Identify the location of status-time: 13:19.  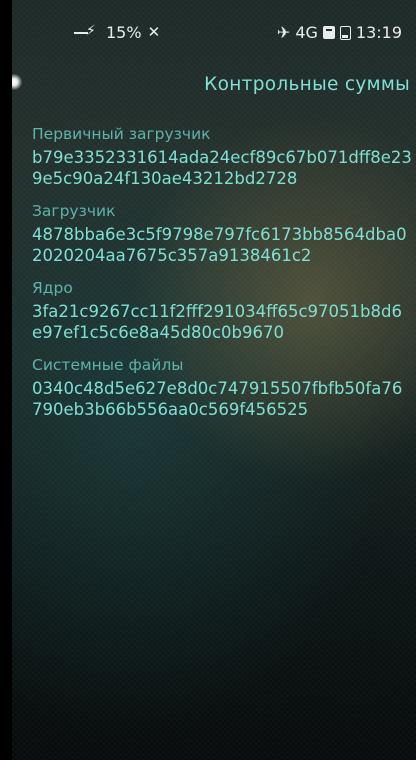
(378, 32).